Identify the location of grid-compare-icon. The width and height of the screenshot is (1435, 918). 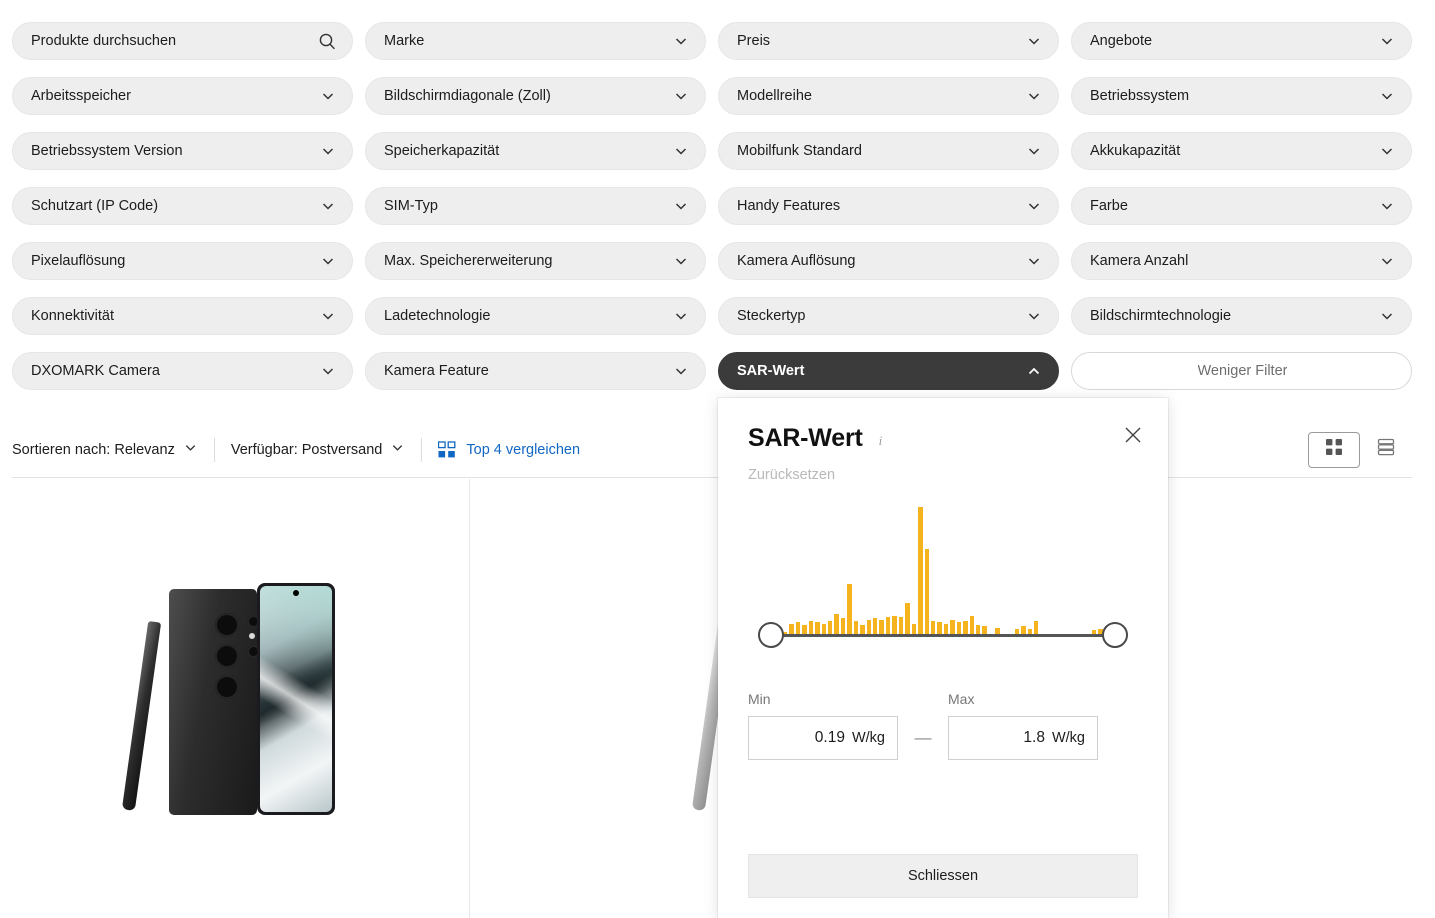
(447, 449).